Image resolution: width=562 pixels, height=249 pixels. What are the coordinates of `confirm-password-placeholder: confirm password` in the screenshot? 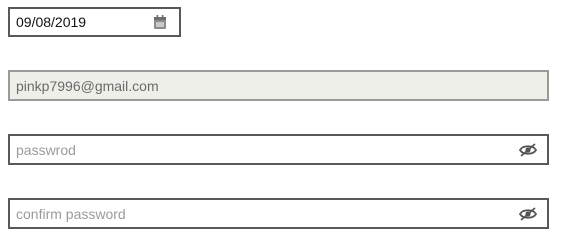 It's located at (263, 214).